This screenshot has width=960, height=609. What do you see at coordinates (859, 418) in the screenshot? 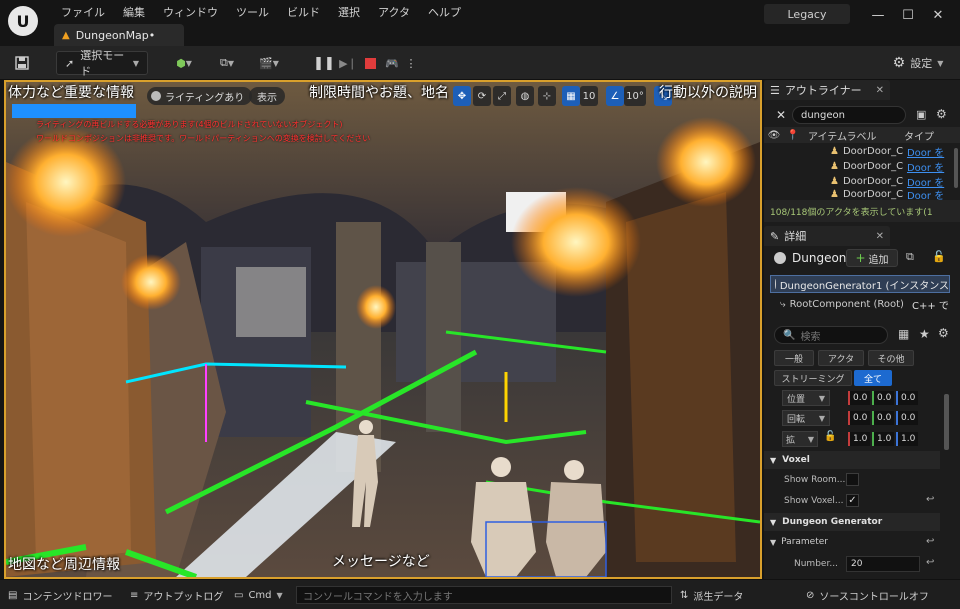
I see `rotation-x-field: 0.0` at bounding box center [859, 418].